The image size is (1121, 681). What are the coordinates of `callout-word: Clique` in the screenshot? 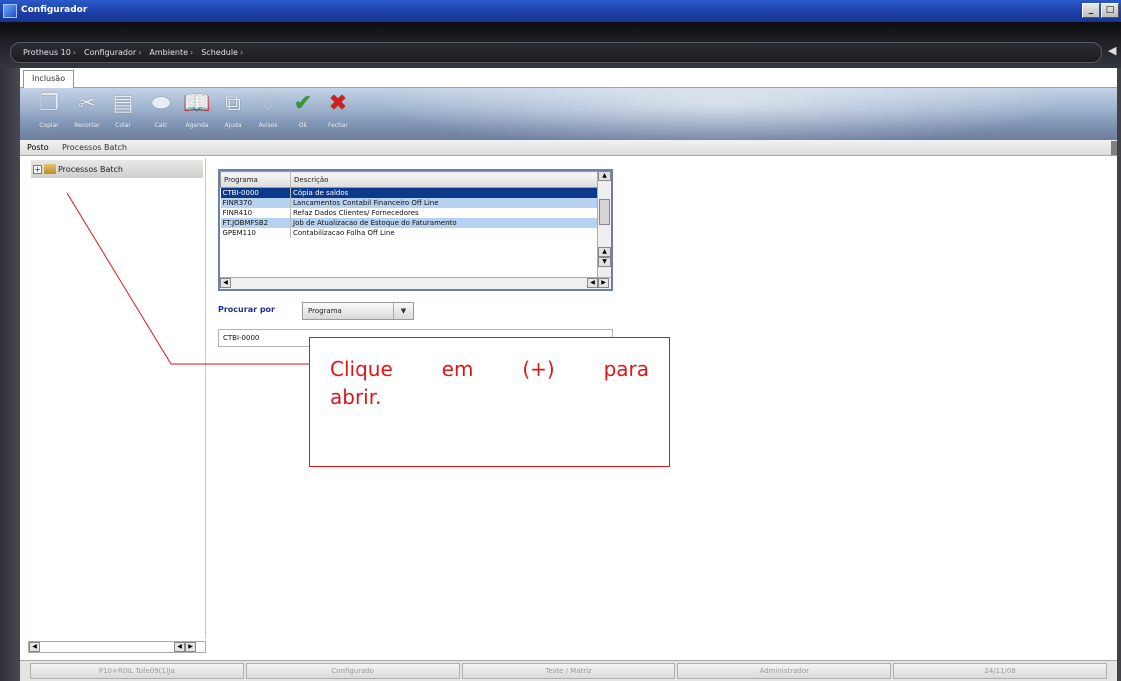 It's located at (361, 369).